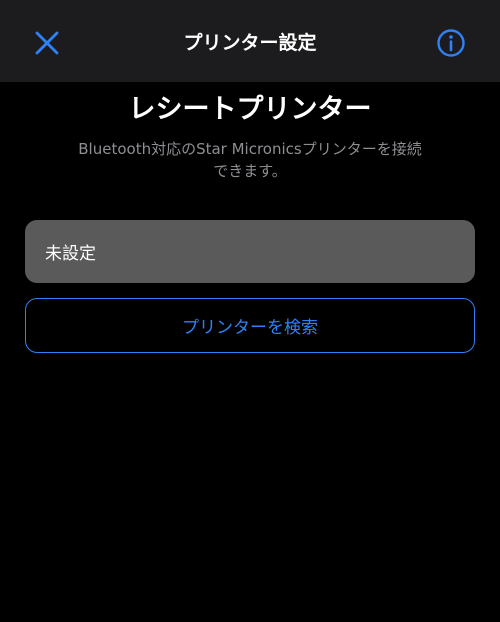 The height and width of the screenshot is (622, 500). I want to click on selected-printer-row: 未設定, so click(250, 251).